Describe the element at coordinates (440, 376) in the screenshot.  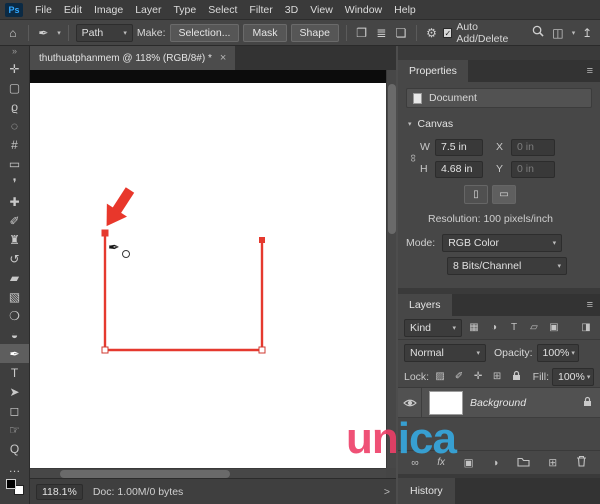
I see `lock-transparency-icon: ▨` at that location.